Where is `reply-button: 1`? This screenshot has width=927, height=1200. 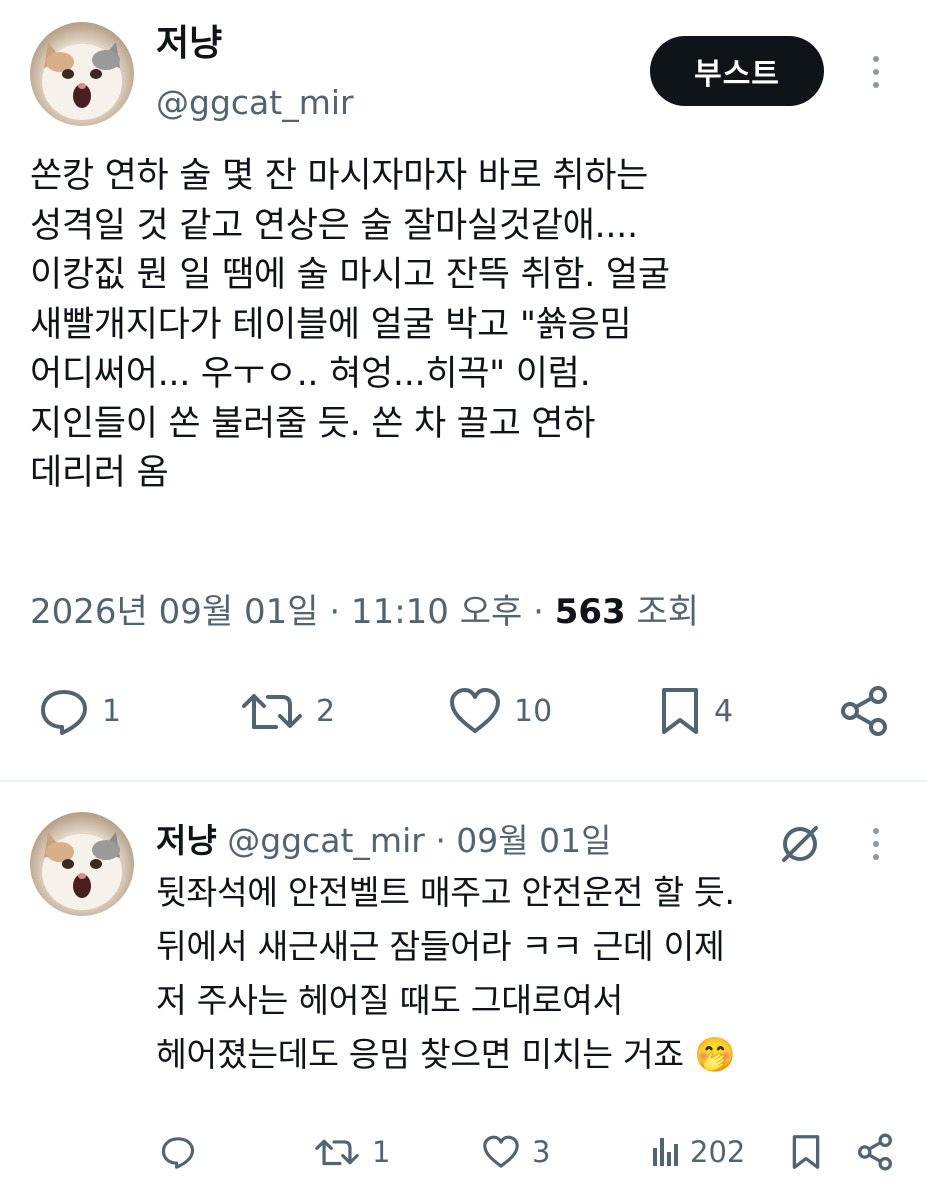 reply-button: 1 is located at coordinates (79, 711).